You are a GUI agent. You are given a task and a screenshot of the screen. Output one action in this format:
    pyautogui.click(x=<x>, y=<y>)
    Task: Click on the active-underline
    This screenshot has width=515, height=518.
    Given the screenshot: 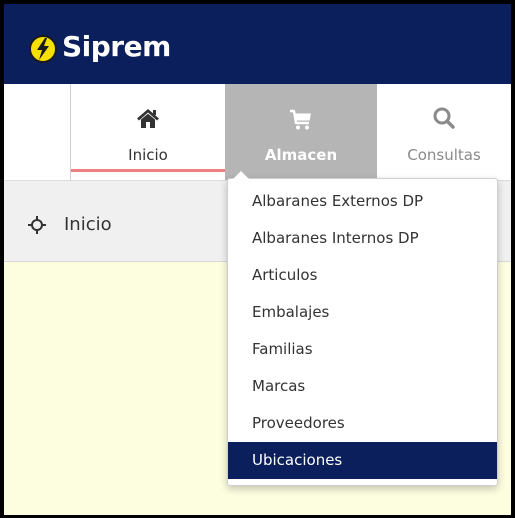 What is the action you would take?
    pyautogui.click(x=148, y=170)
    